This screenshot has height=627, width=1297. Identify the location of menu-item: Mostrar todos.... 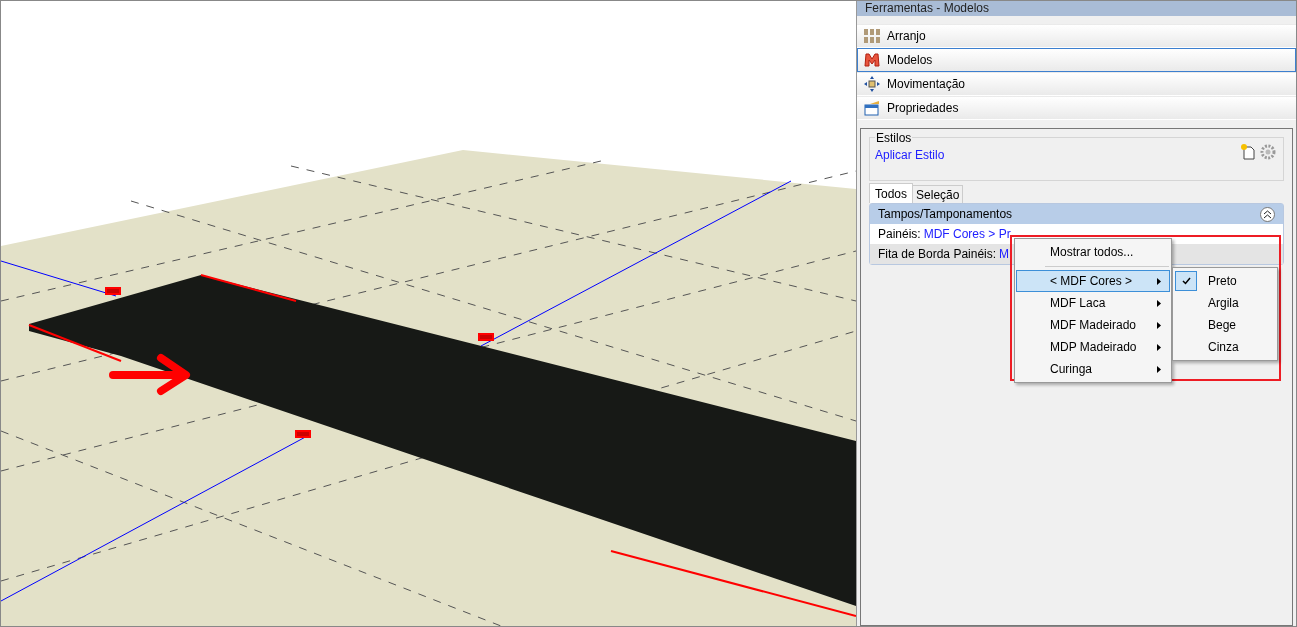
(1093, 252).